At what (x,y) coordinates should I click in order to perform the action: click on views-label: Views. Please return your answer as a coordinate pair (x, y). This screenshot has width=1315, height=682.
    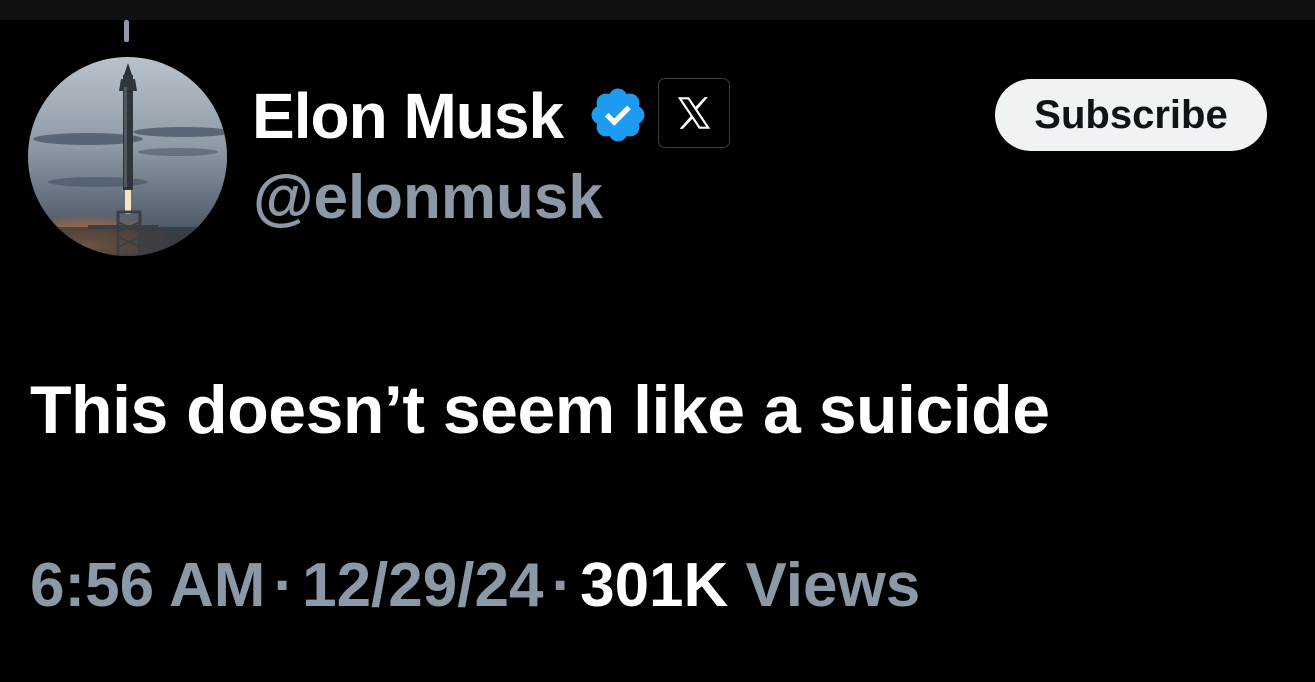
    Looking at the image, I should click on (833, 585).